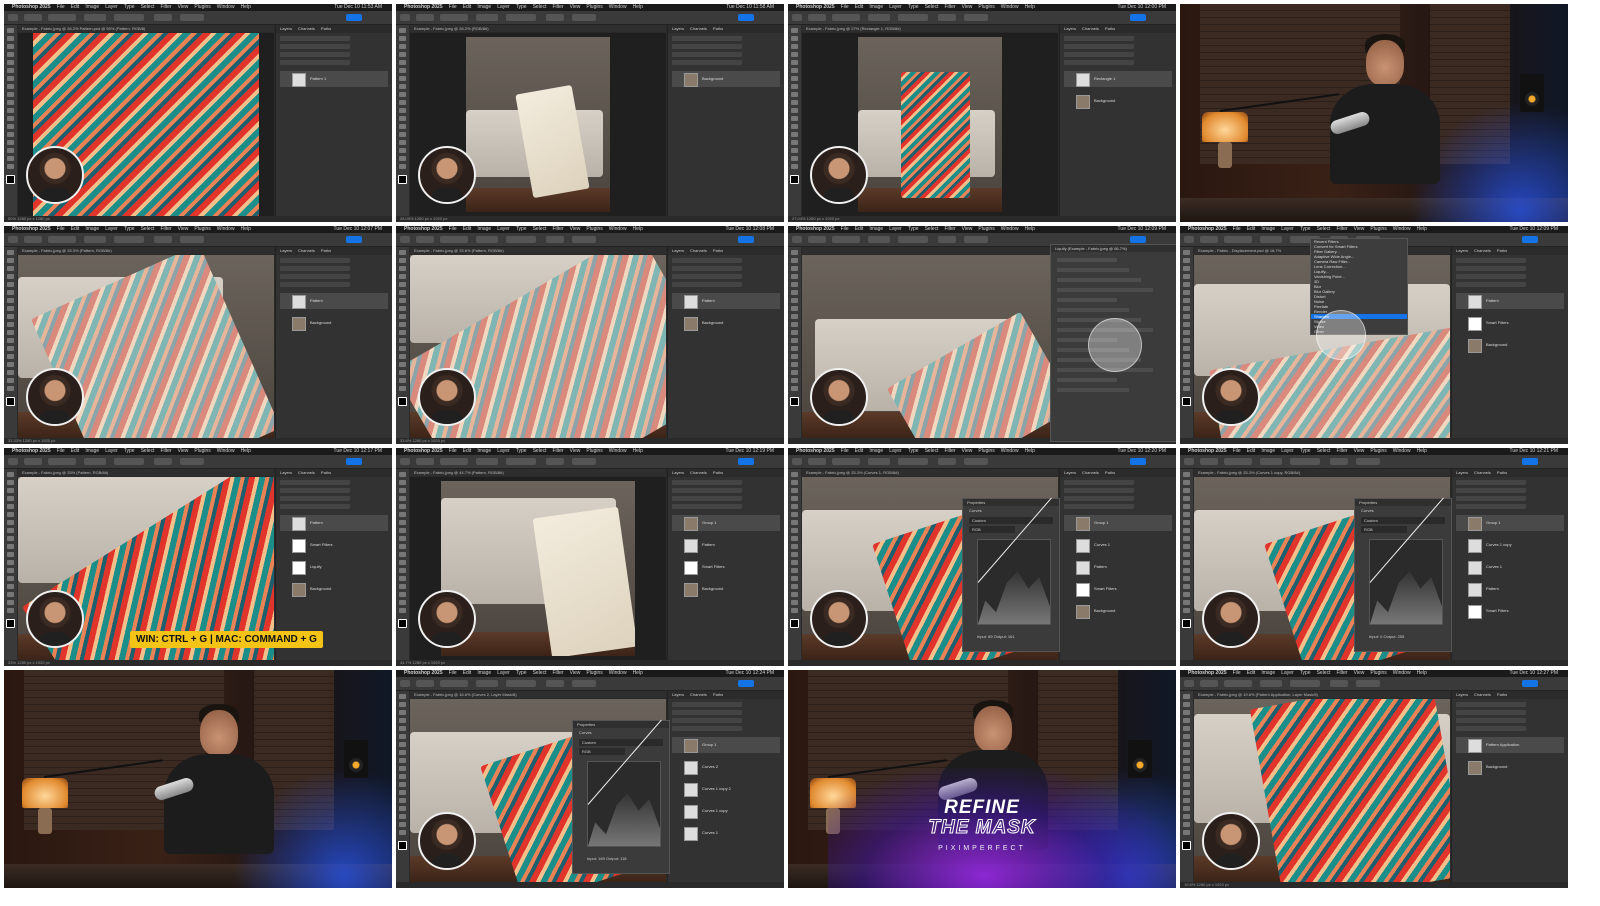  What do you see at coordinates (594, 7) in the screenshot?
I see `menu-plugins: Plugins` at bounding box center [594, 7].